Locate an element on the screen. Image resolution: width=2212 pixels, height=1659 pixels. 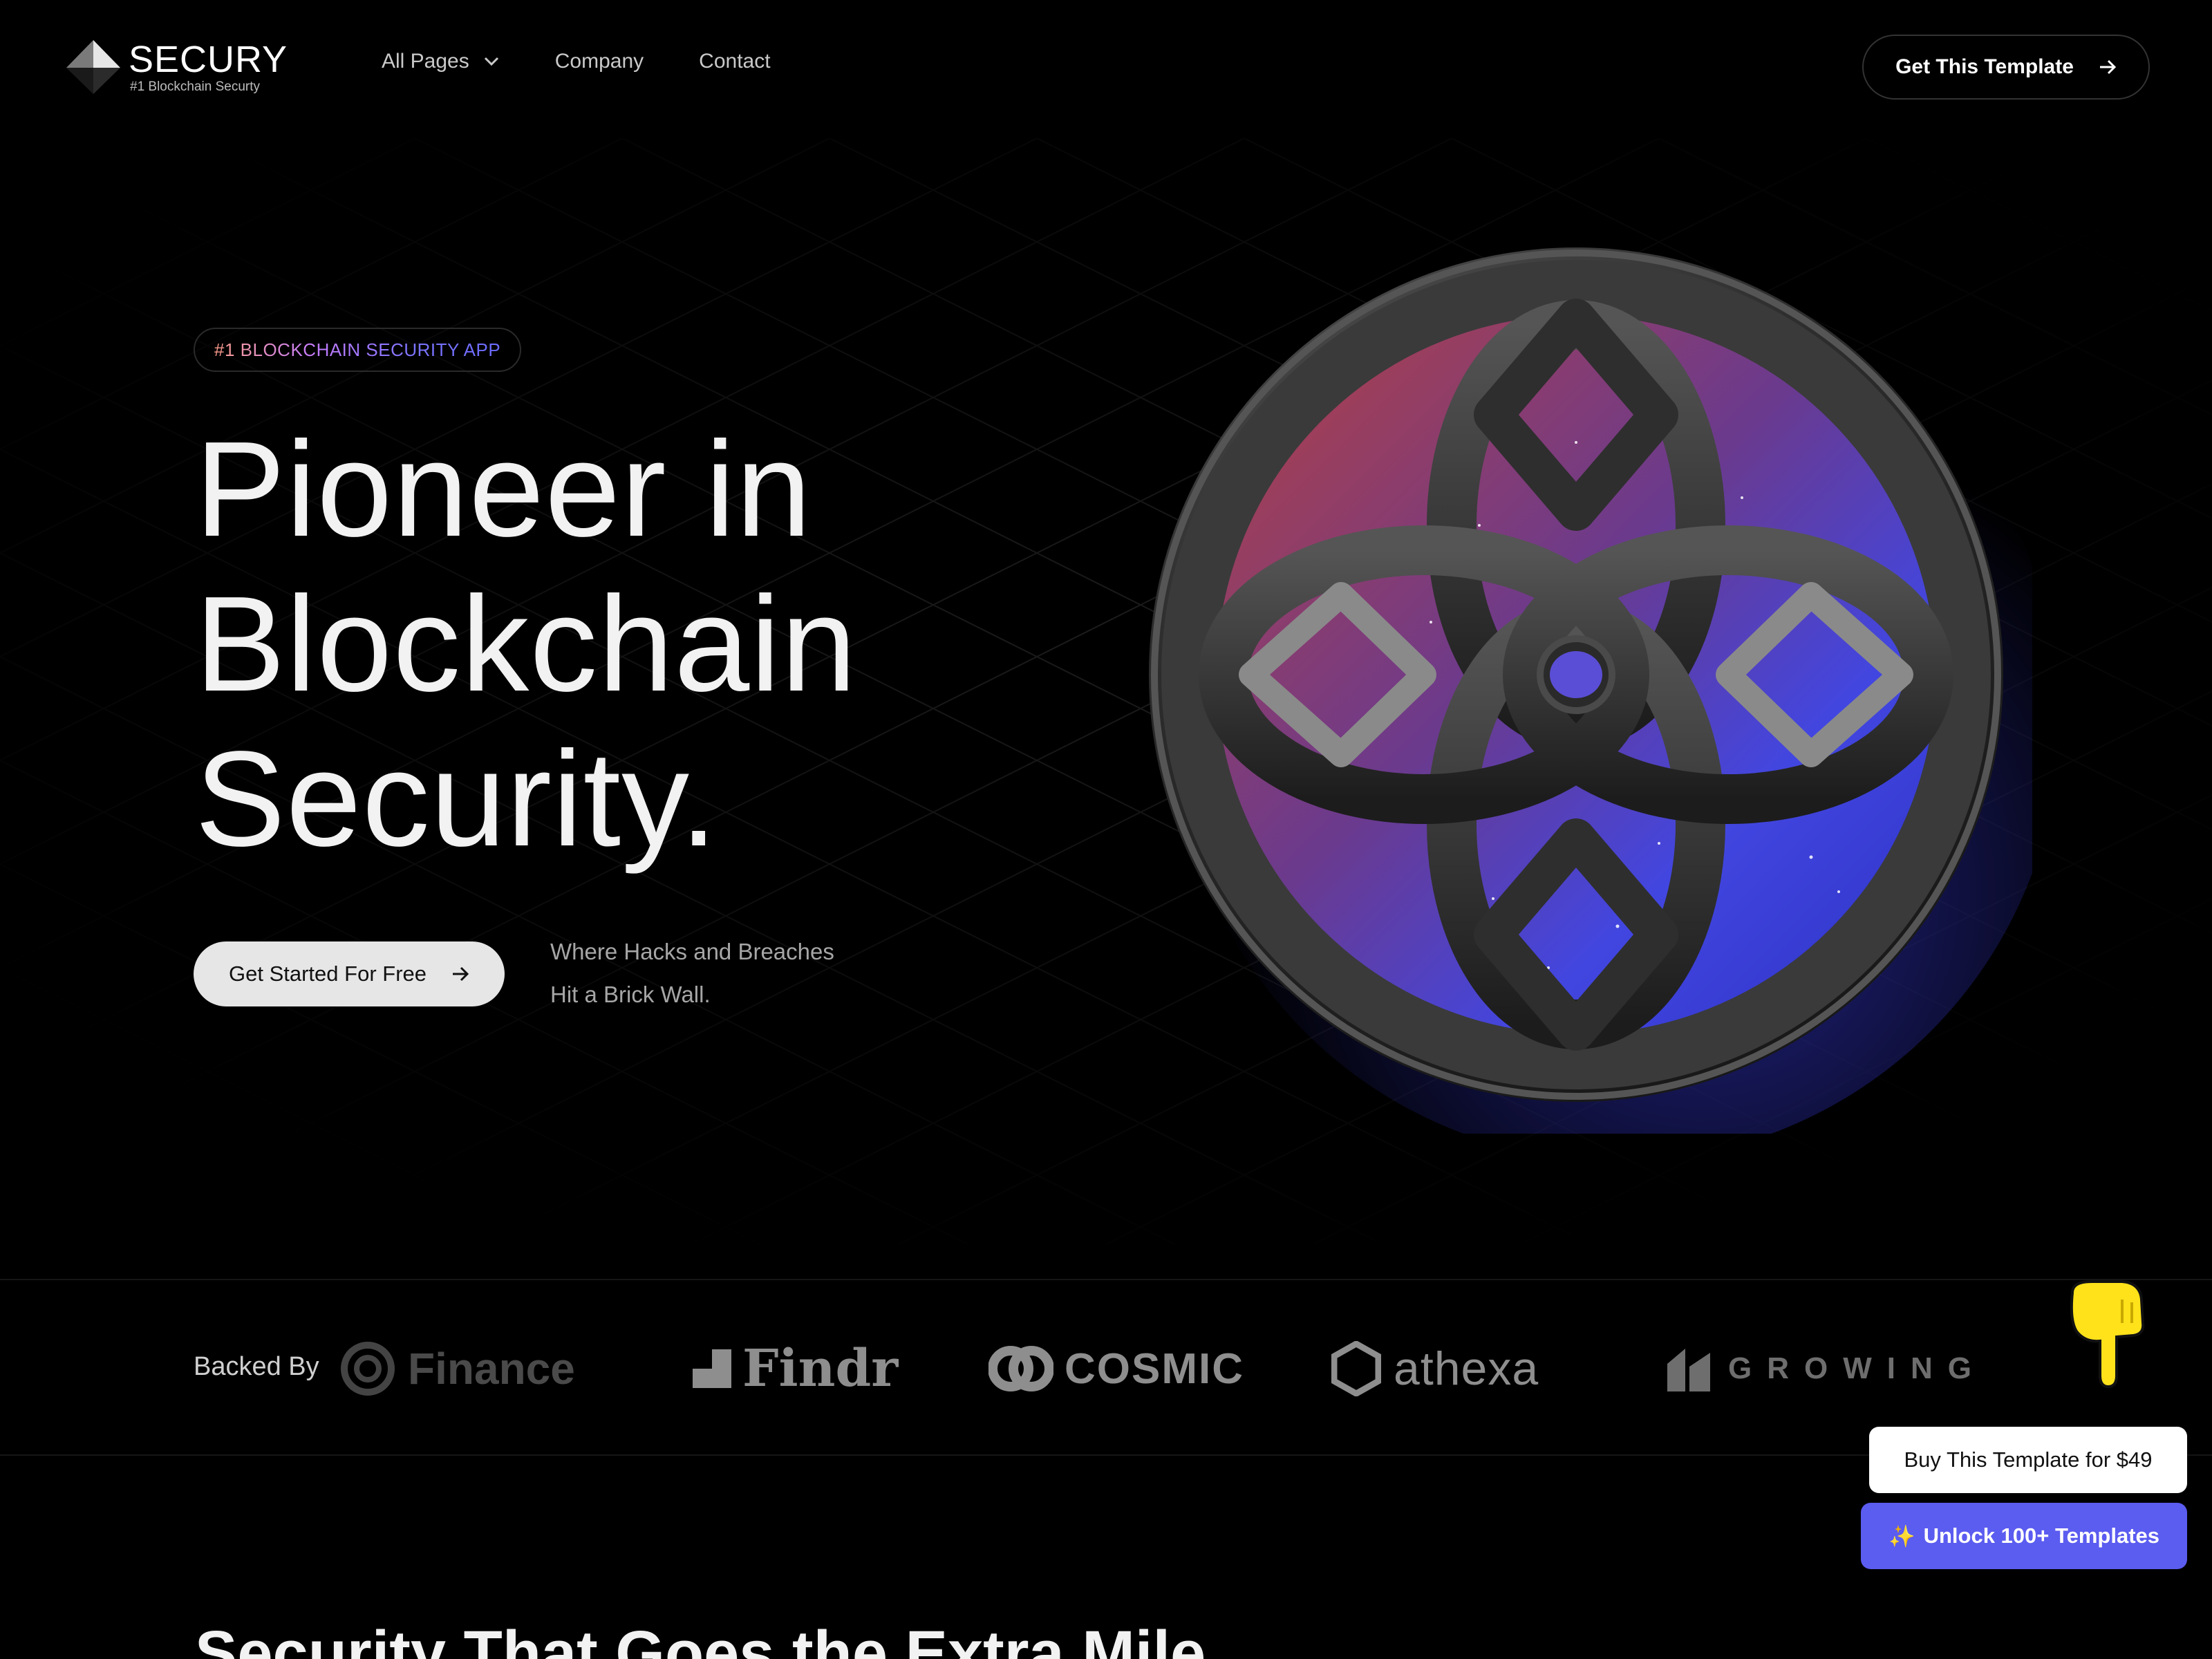
hero-title-line: Pioneer in is located at coordinates (503, 489).